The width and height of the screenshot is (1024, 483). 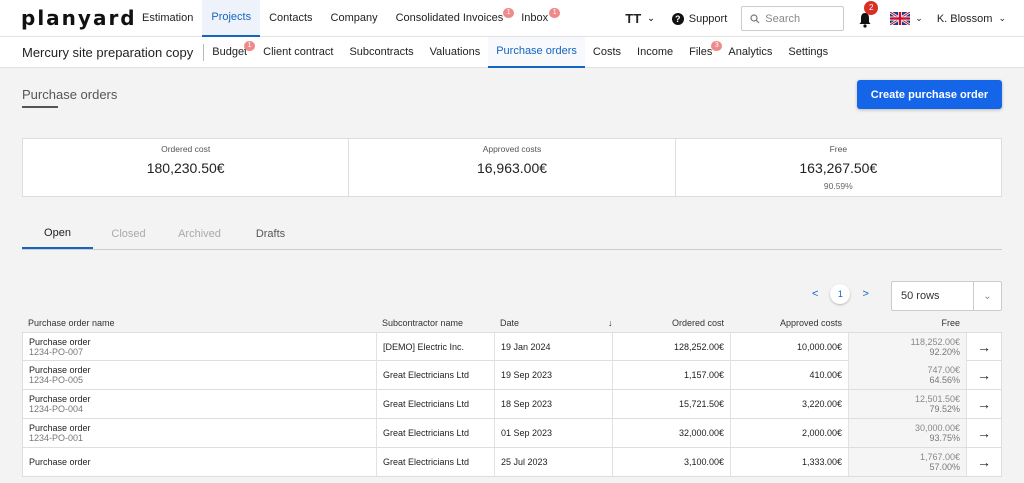 I want to click on tab-subcontracts: Subcontracts, so click(x=381, y=52).